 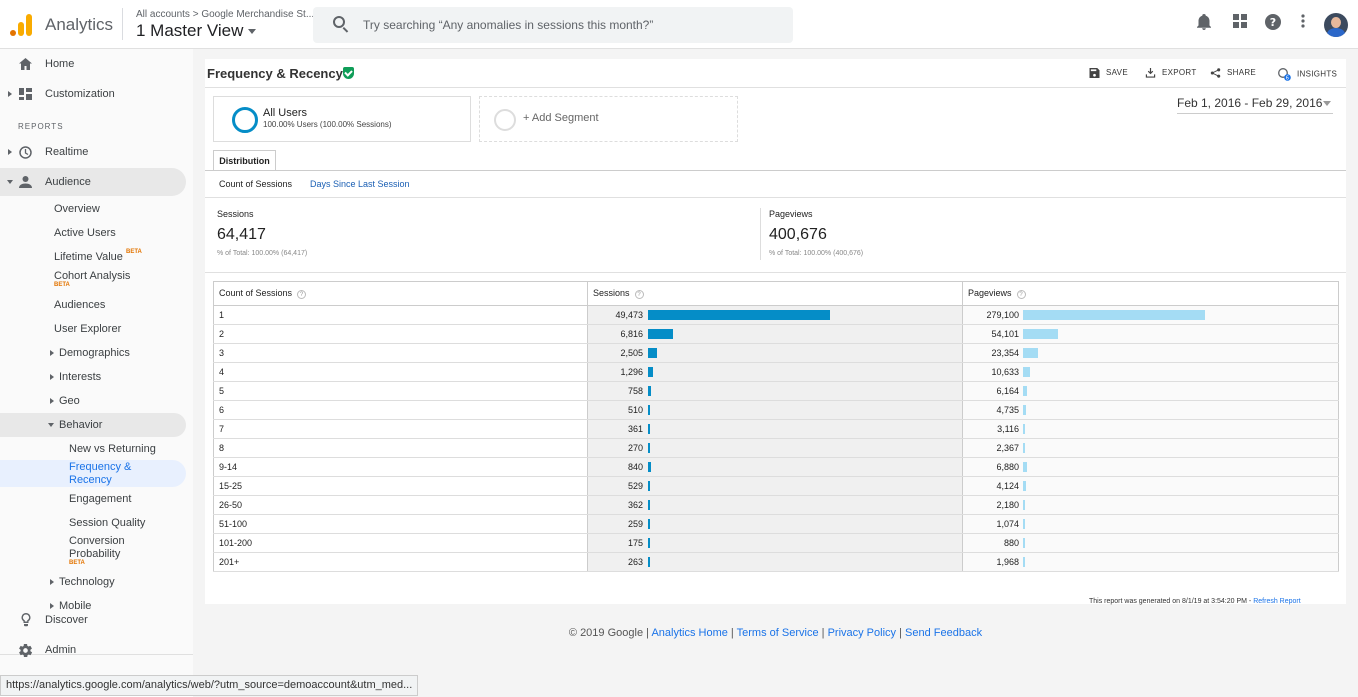 What do you see at coordinates (568, 25) in the screenshot?
I see `search-input` at bounding box center [568, 25].